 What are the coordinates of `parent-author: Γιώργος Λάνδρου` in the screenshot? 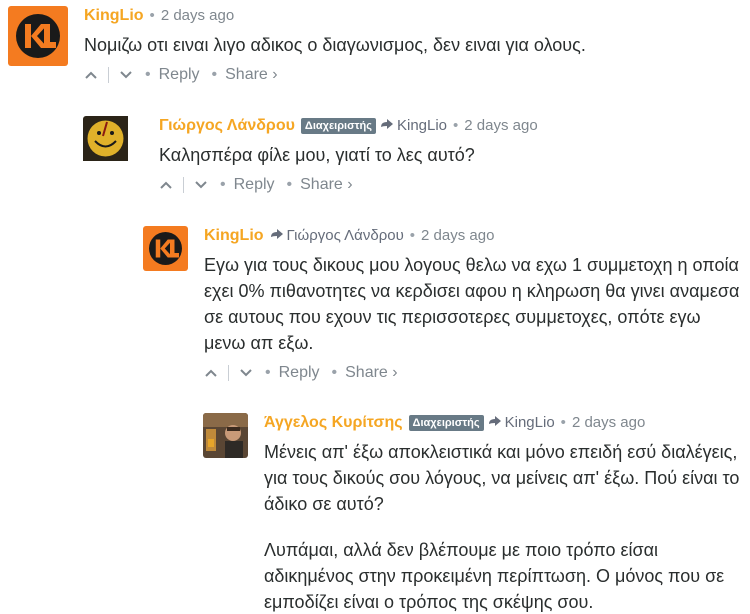 It's located at (345, 236).